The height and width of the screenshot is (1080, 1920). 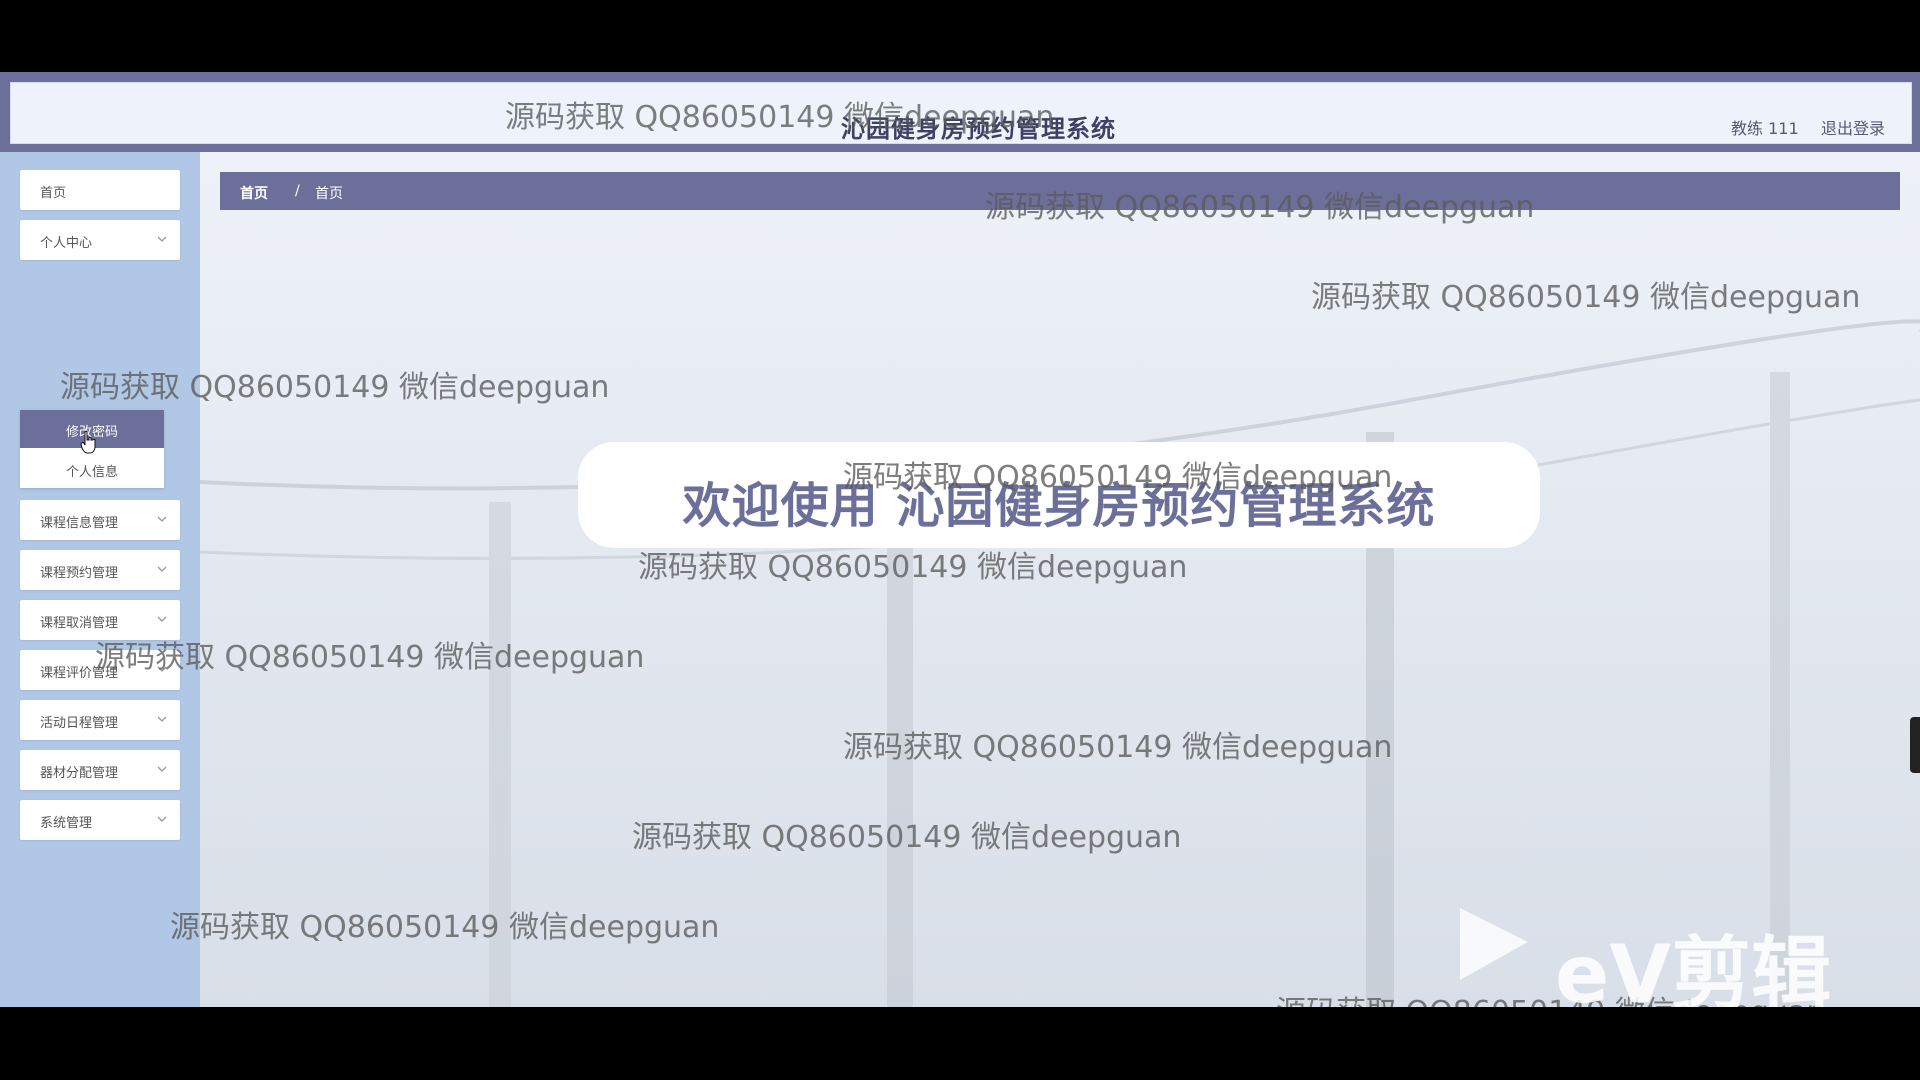 What do you see at coordinates (100, 190) in the screenshot?
I see `sidebar-item-home: 首页` at bounding box center [100, 190].